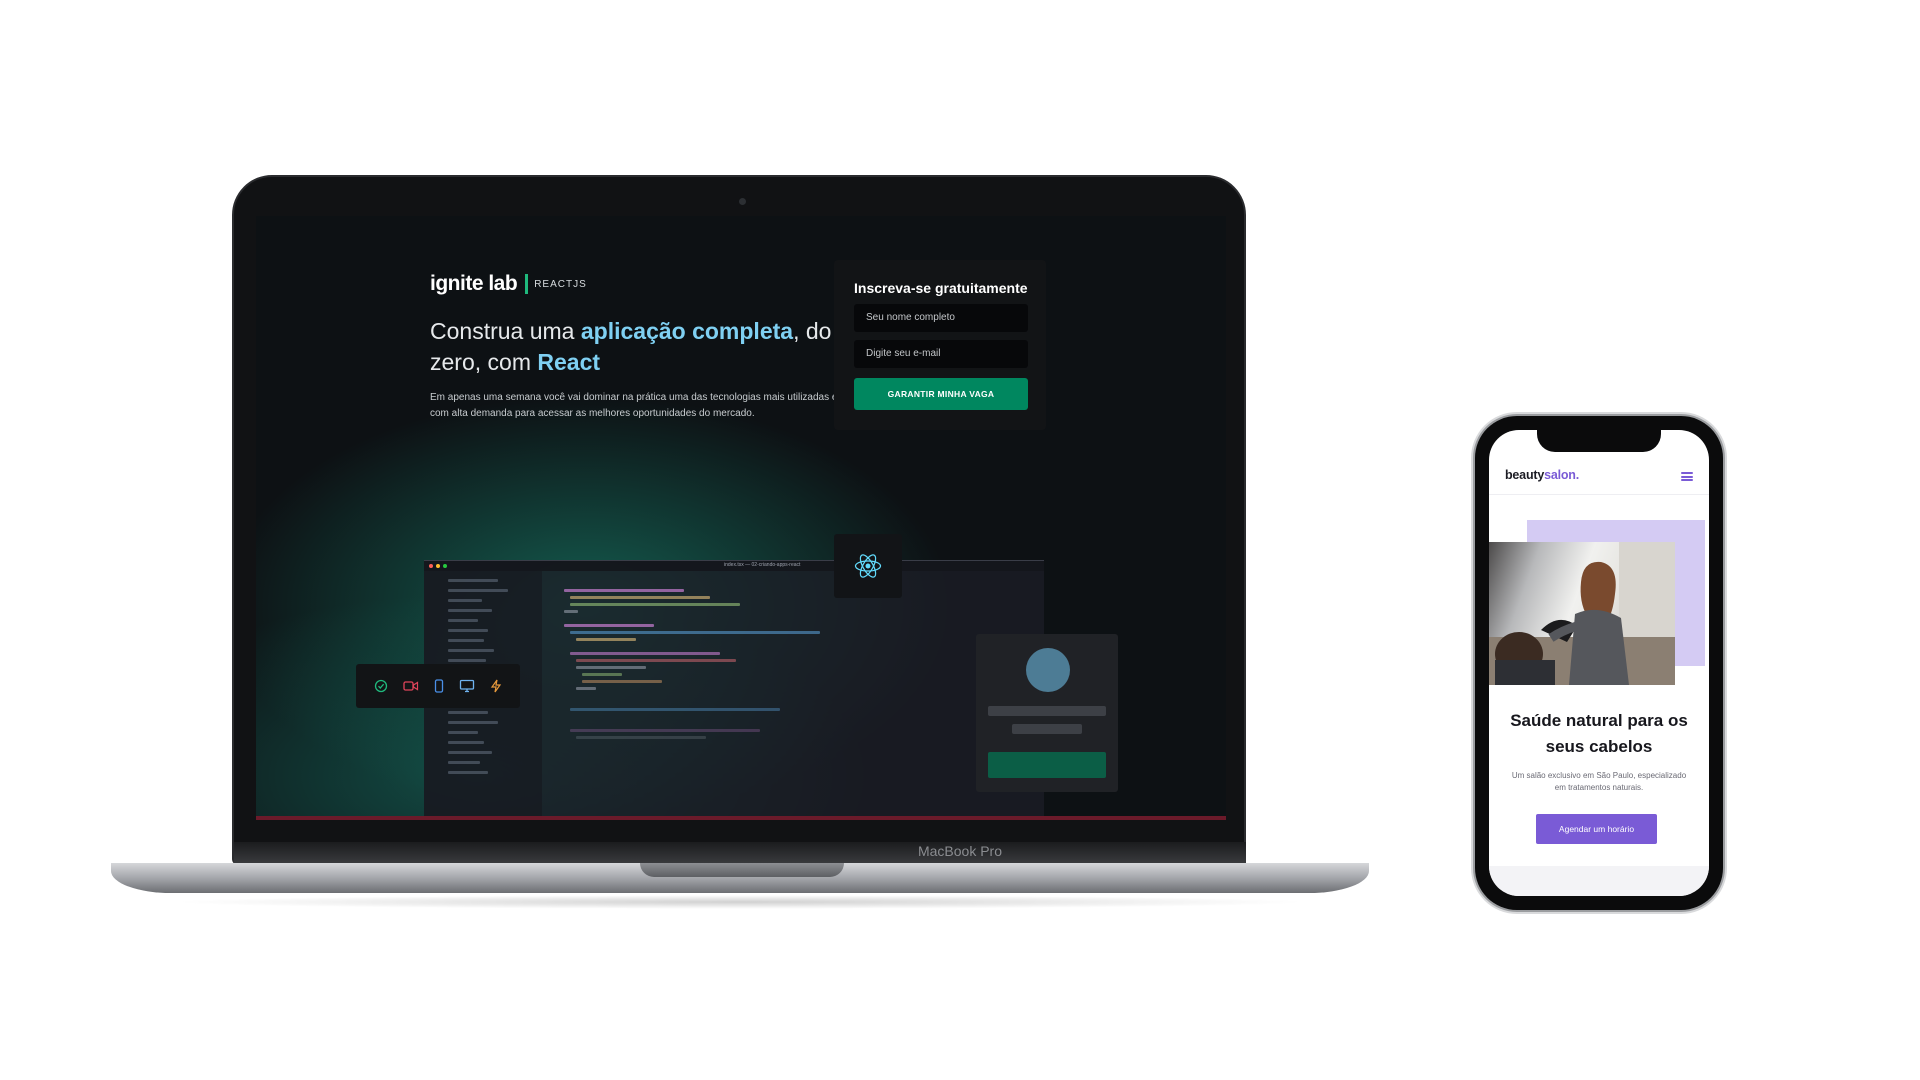  What do you see at coordinates (474, 283) in the screenshot?
I see `logo-main-text: ignite lab` at bounding box center [474, 283].